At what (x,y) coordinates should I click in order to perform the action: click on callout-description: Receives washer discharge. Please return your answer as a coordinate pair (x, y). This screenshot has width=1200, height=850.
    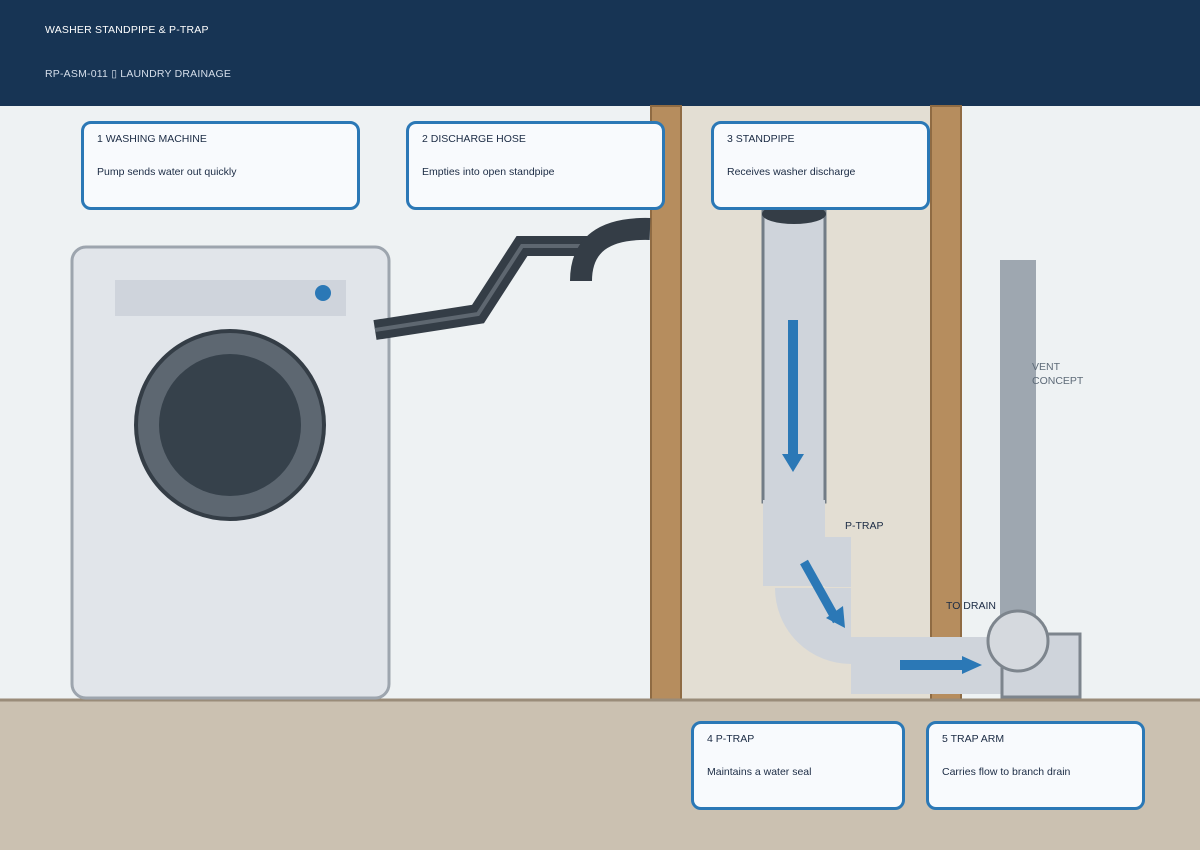
    Looking at the image, I should click on (791, 172).